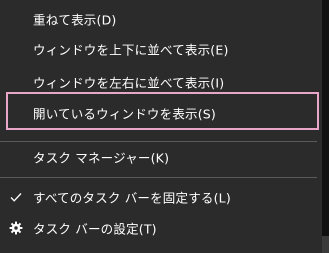  Describe the element at coordinates (101, 158) in the screenshot. I see `menu-item-label: タスク マネージャー(K)` at that location.